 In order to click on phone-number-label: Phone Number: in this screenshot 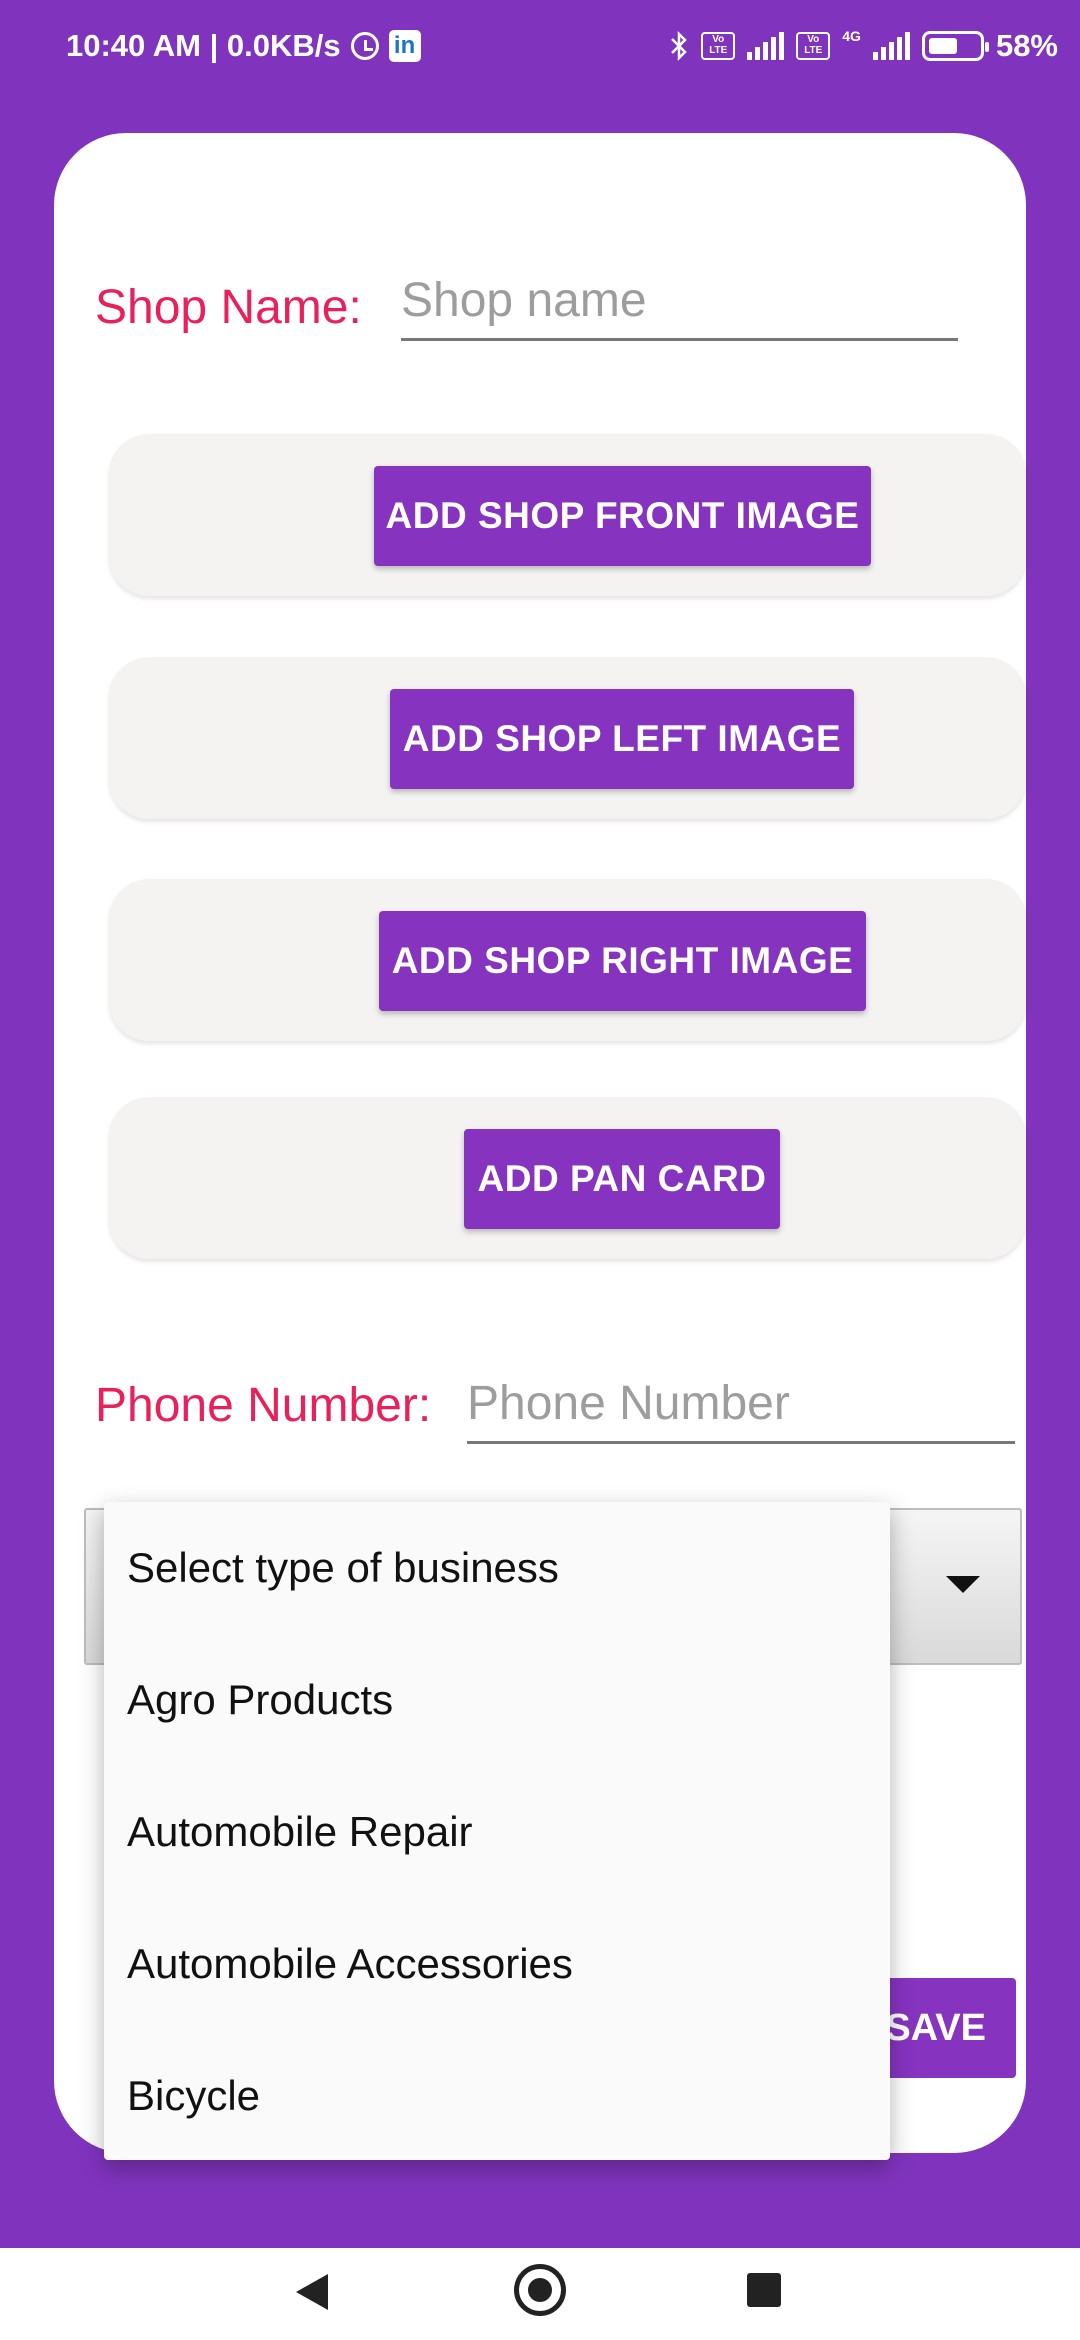, I will do `click(263, 1405)`.